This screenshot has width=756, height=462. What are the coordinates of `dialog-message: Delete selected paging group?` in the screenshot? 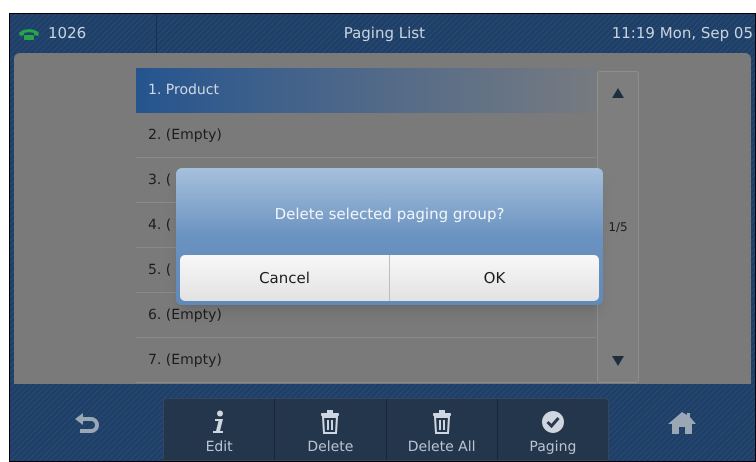 It's located at (389, 215).